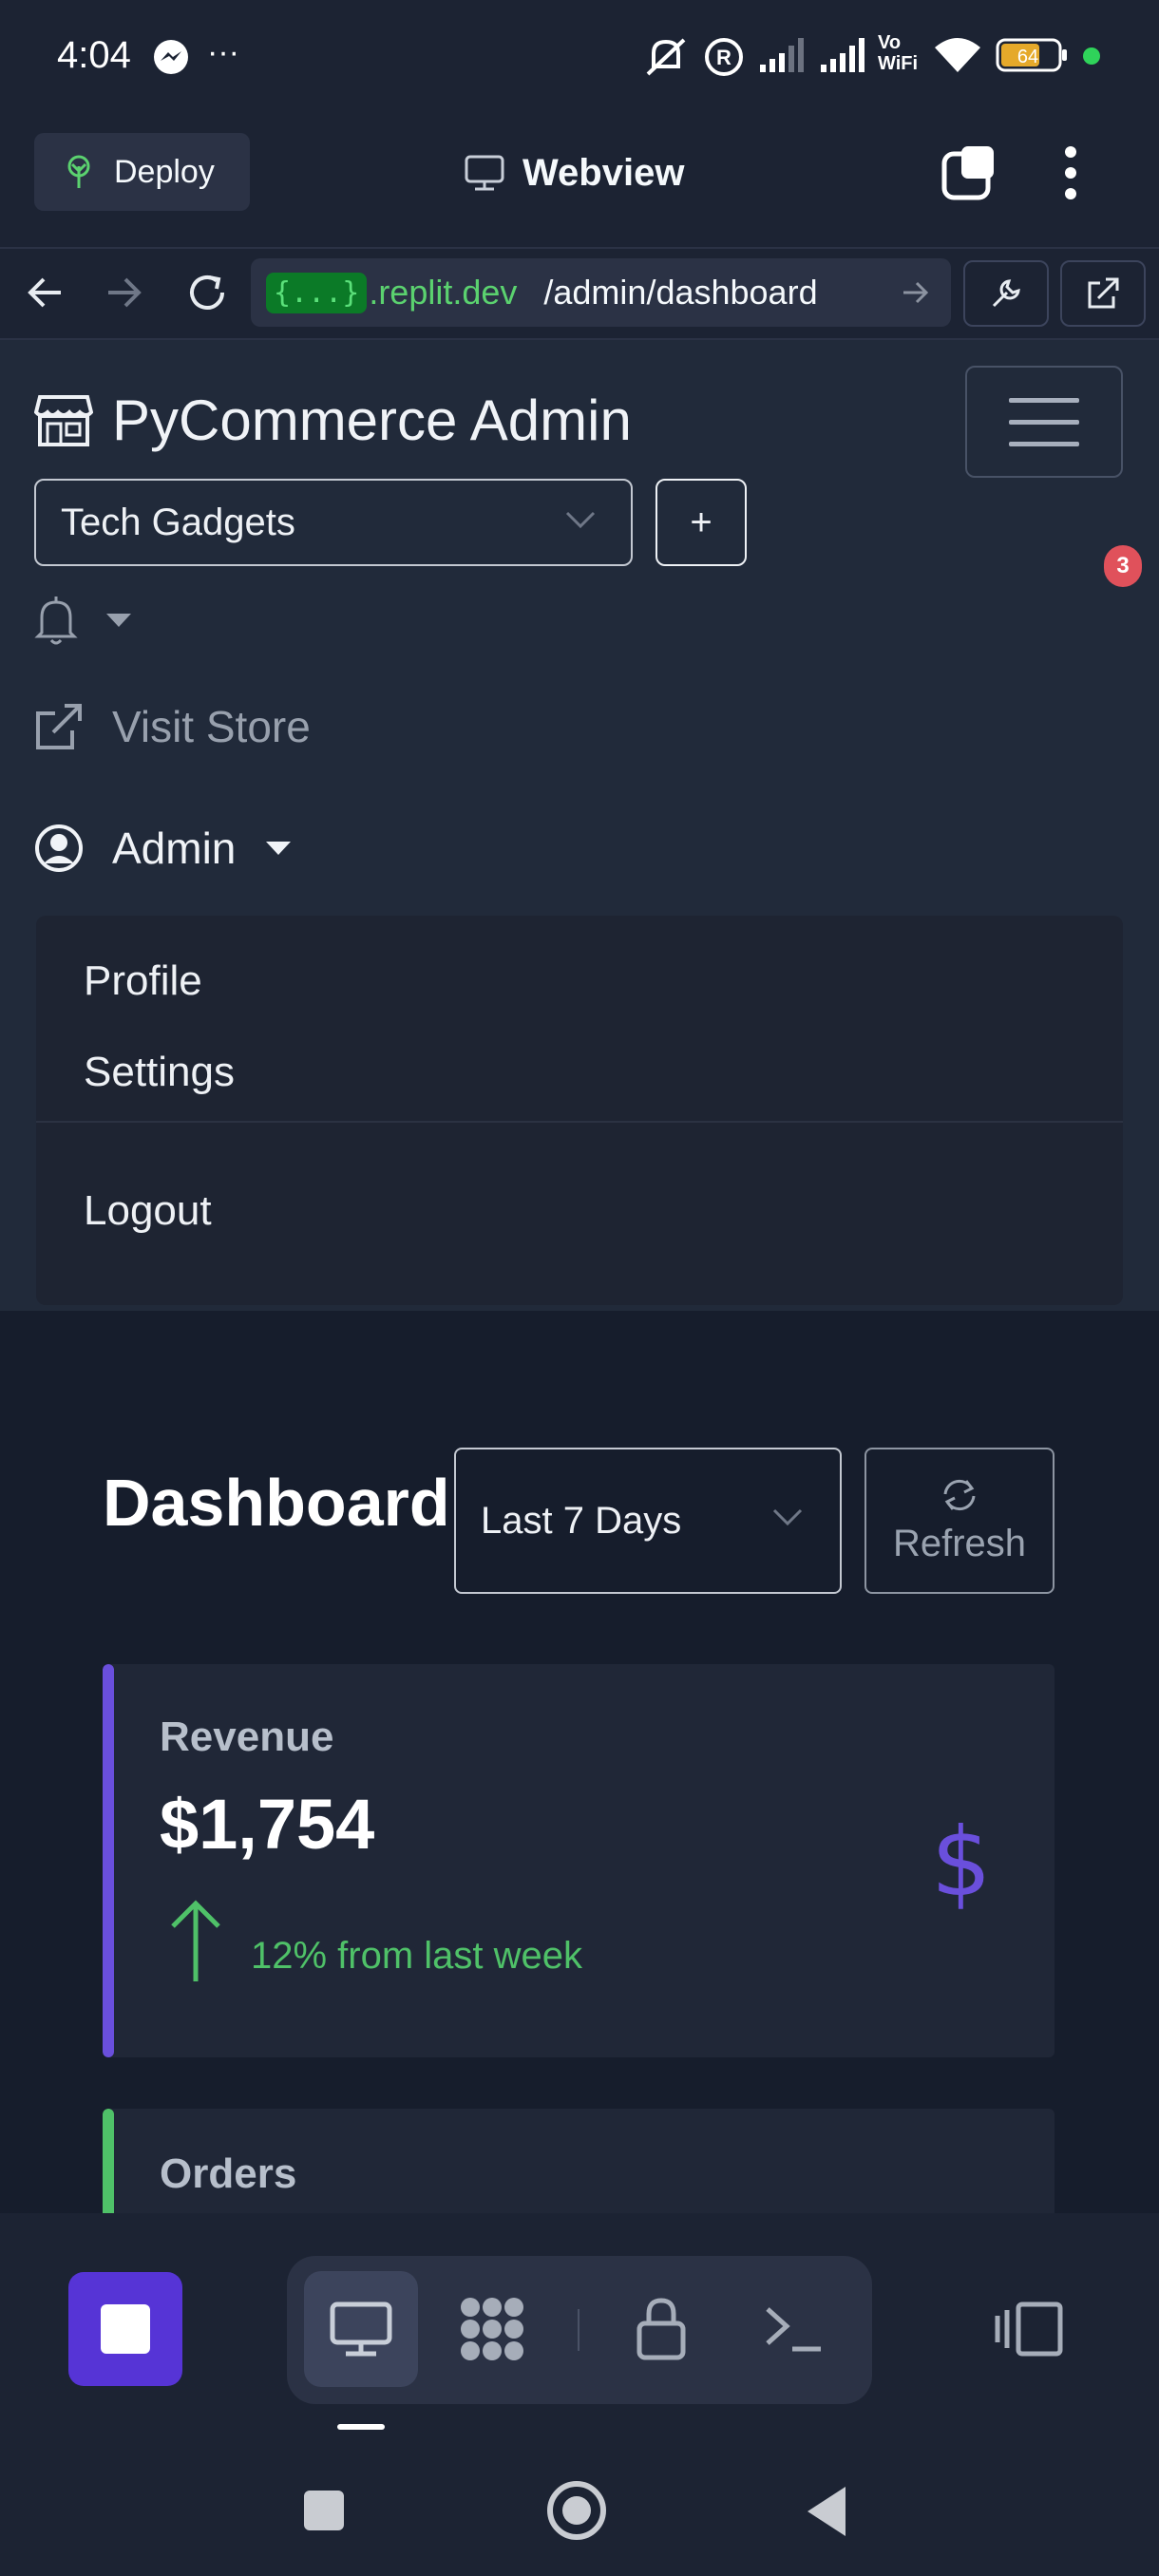 The image size is (1159, 2576). I want to click on refresh-label: Refresh, so click(959, 1543).